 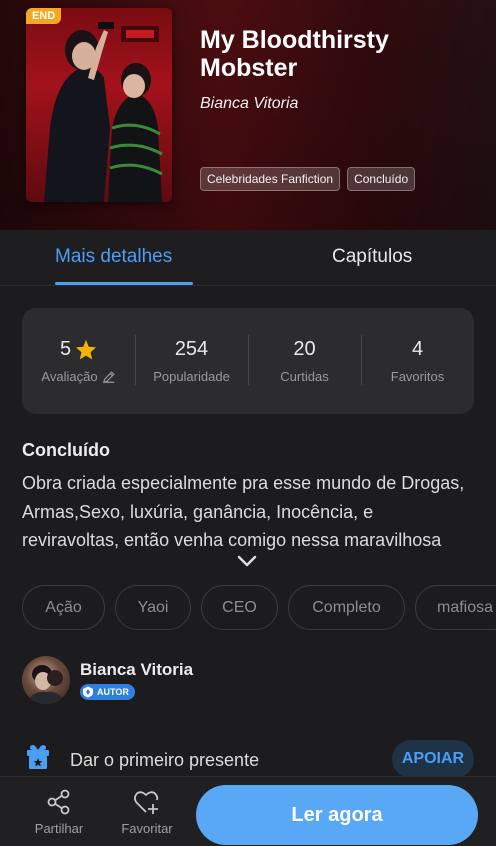 What do you see at coordinates (372, 257) in the screenshot?
I see `tab-chapters: Capítulos` at bounding box center [372, 257].